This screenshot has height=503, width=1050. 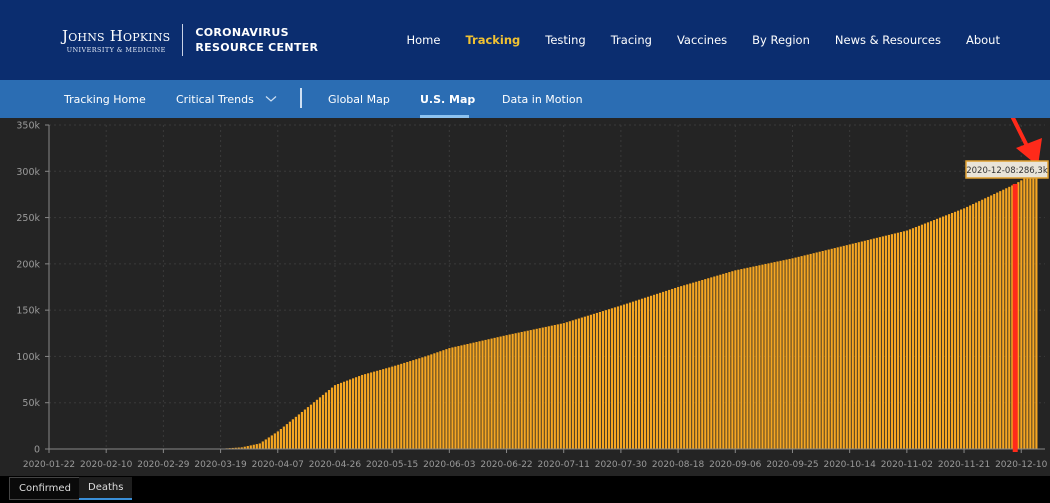 What do you see at coordinates (1015, 317) in the screenshot?
I see `highlight-marker` at bounding box center [1015, 317].